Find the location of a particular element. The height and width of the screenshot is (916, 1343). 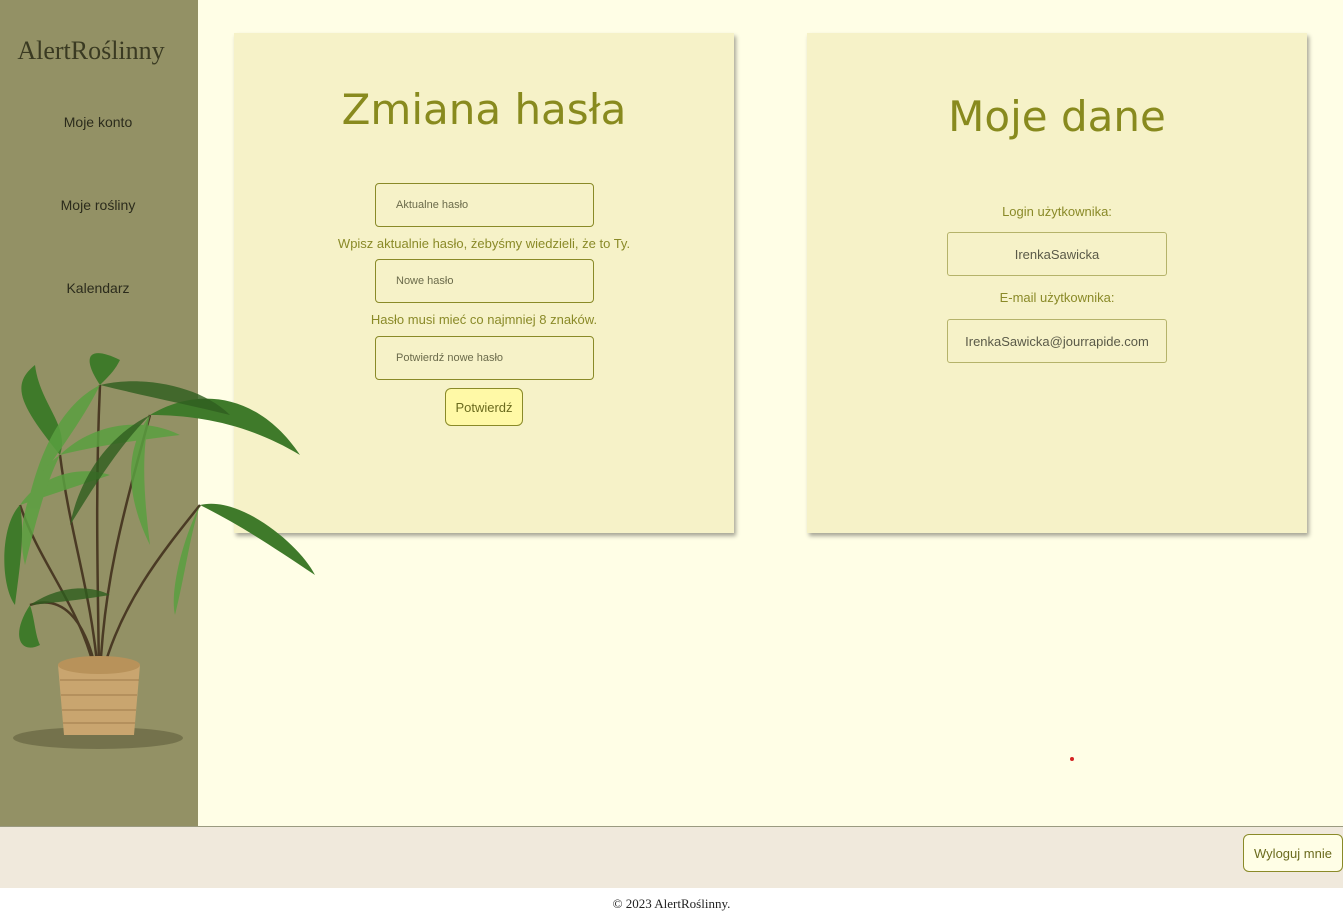

app-logo: AlertRoślinny is located at coordinates (91, 51).